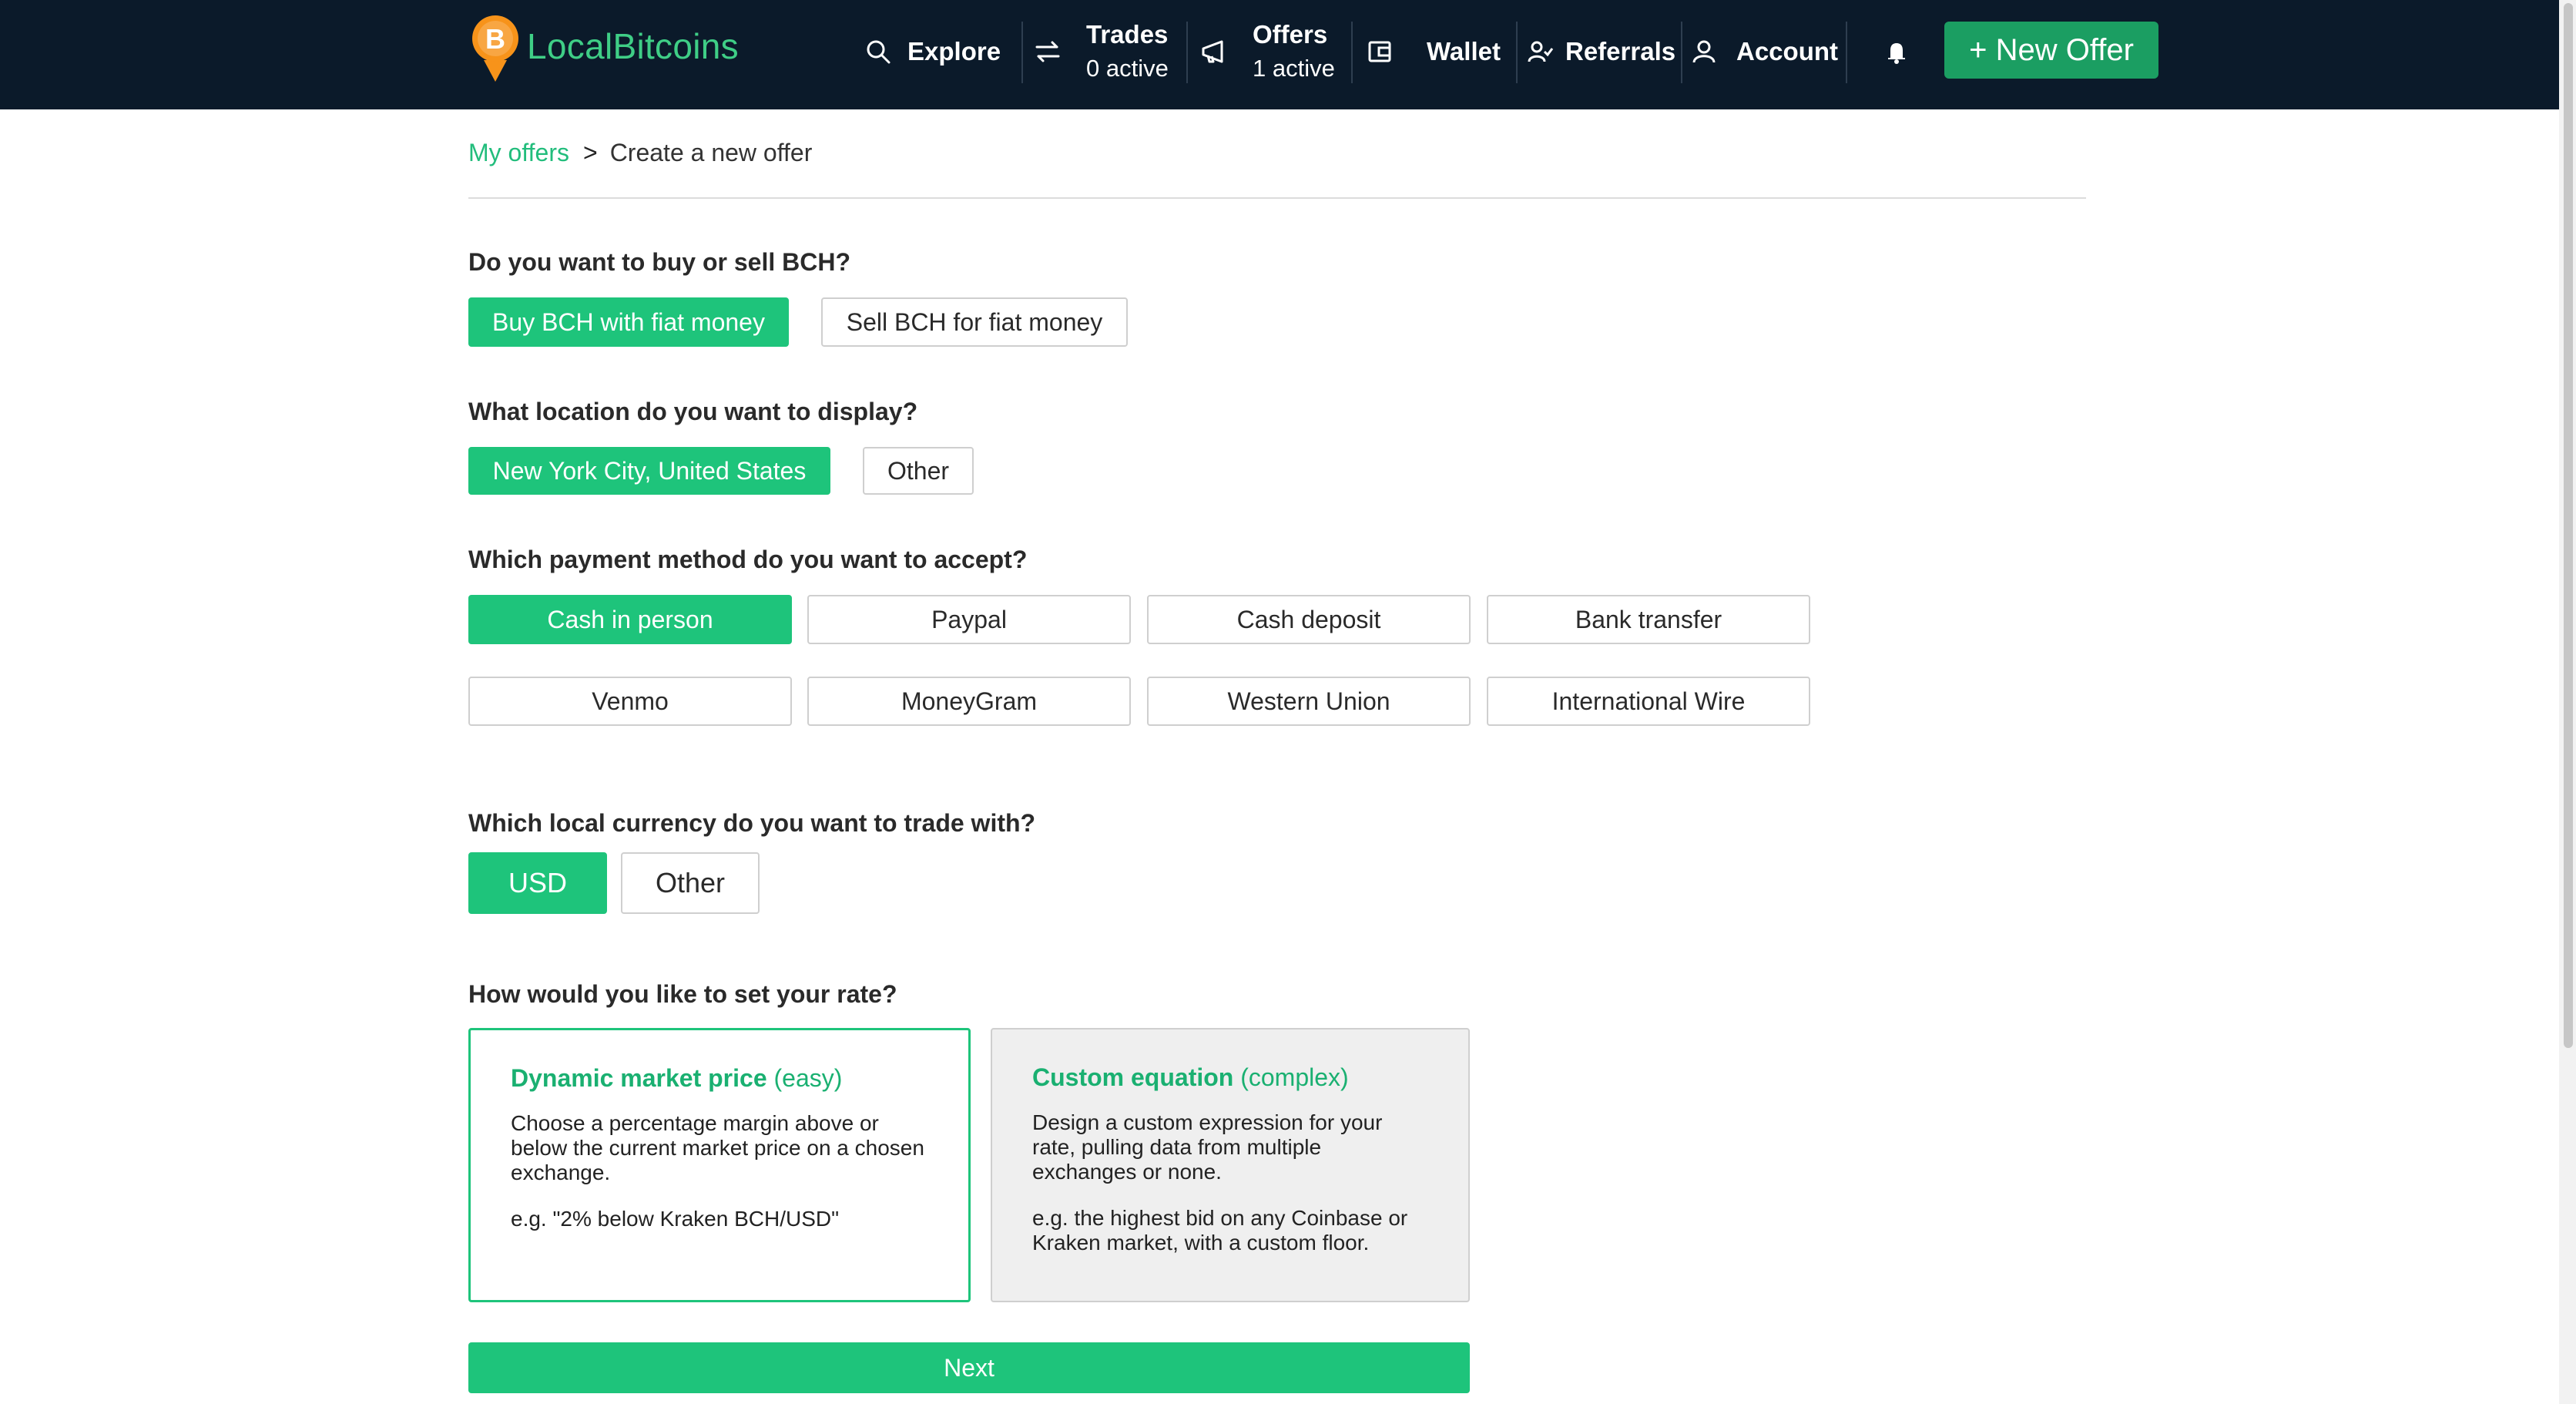  I want to click on wallet-icon, so click(1380, 51).